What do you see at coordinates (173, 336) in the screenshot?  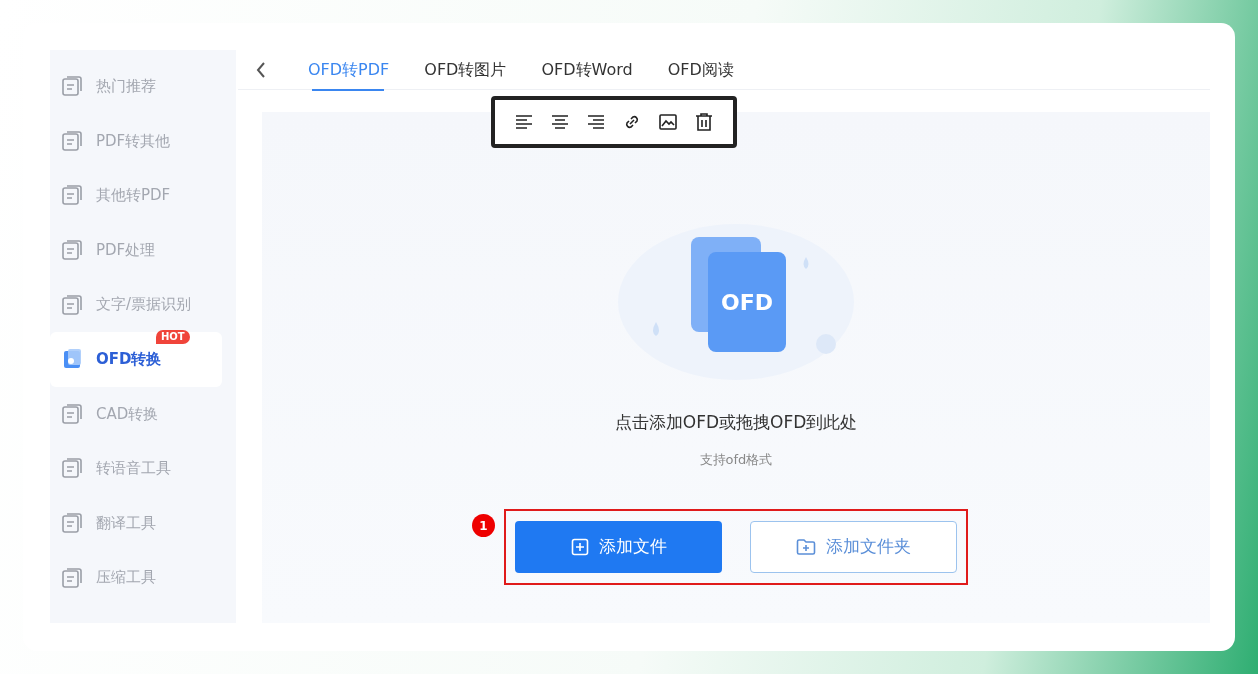 I see `hot-badge: HOT` at bounding box center [173, 336].